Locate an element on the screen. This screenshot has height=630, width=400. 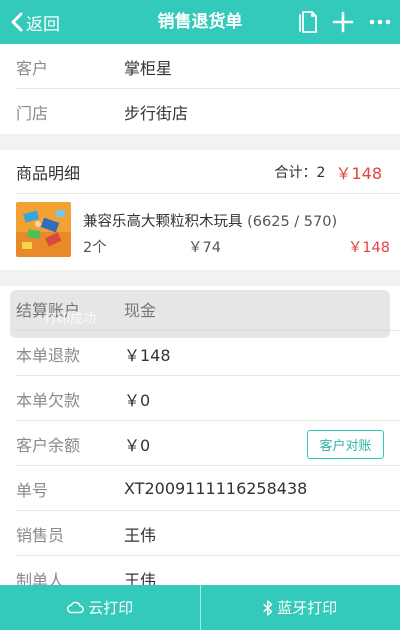
goods-header: 商品明细 合计：2 ￥148 is located at coordinates (200, 172).